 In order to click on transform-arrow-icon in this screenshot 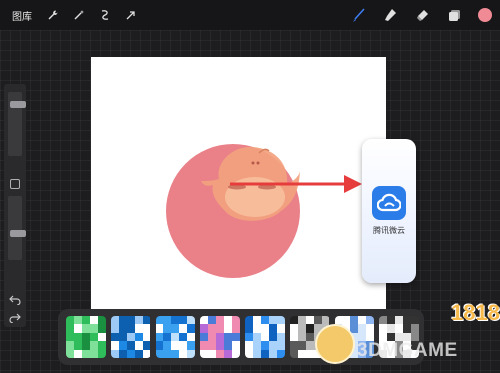, I will do `click(131, 15)`.